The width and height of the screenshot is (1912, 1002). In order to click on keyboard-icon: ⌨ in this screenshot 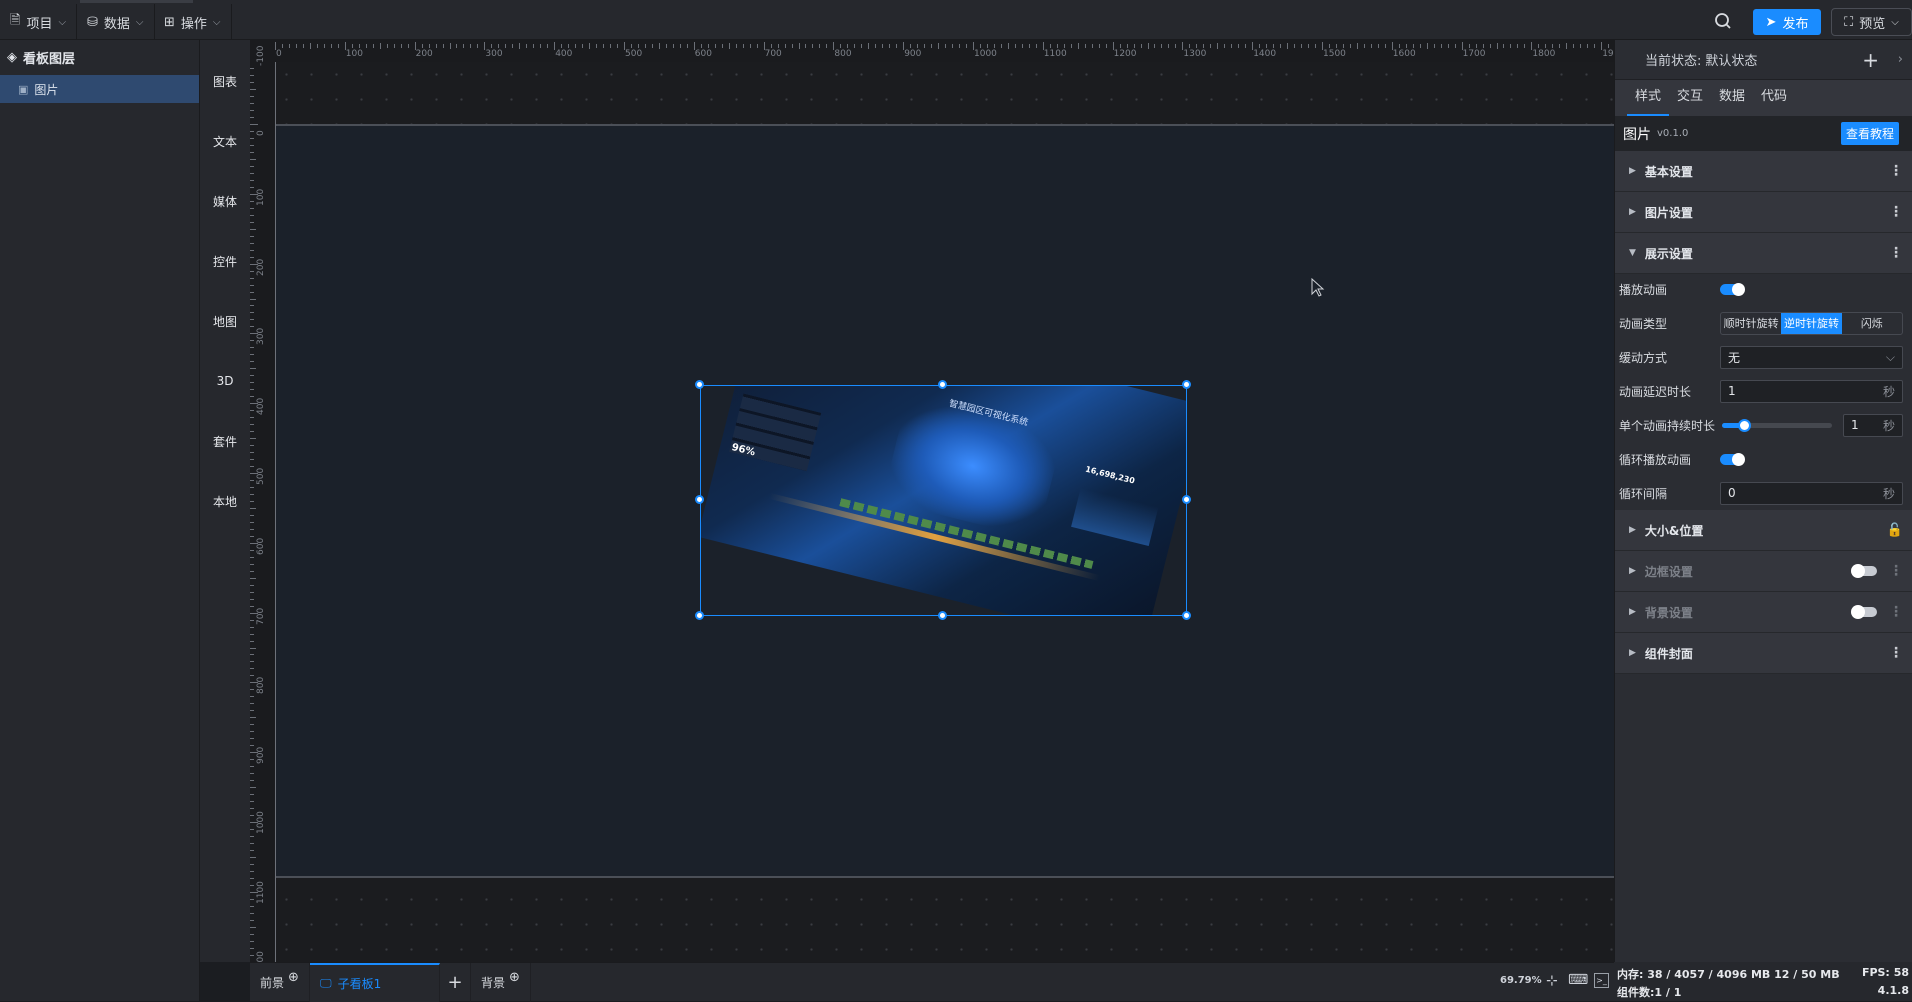, I will do `click(1578, 980)`.